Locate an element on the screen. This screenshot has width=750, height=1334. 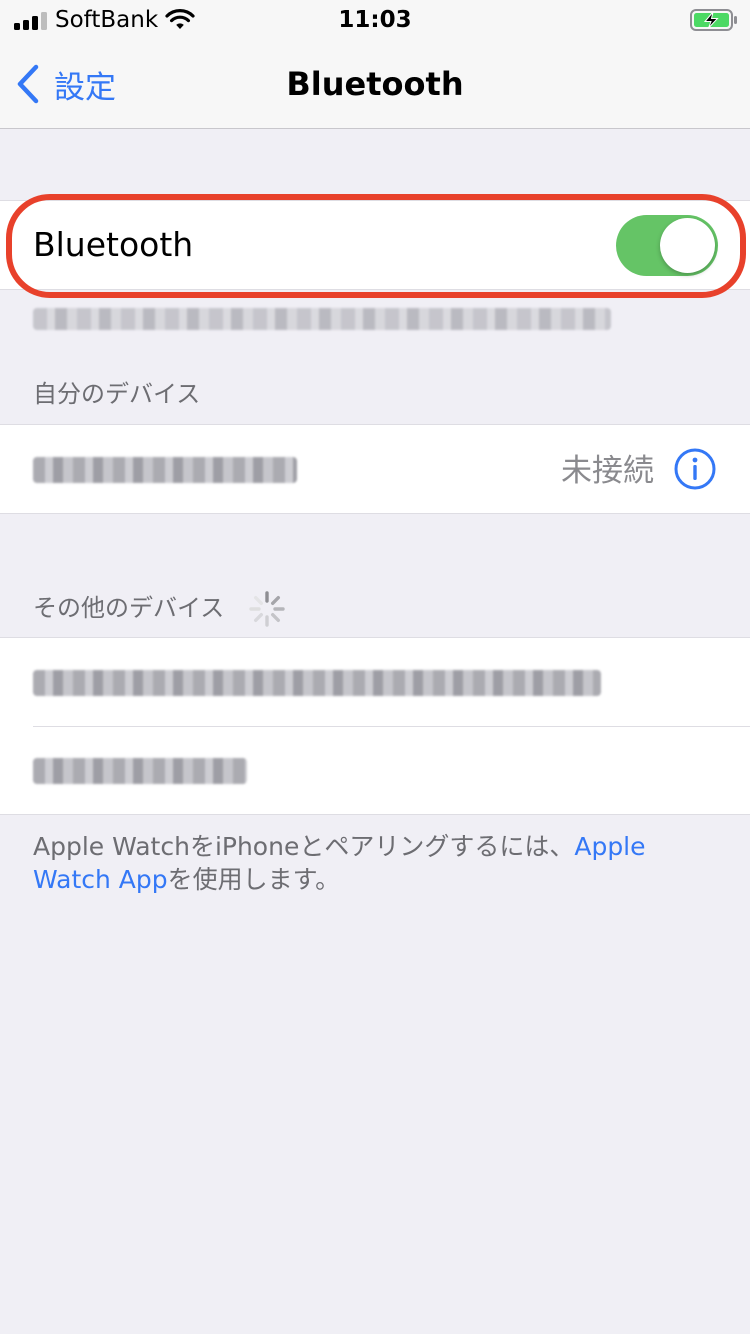
footer-text-end: を使用します。 is located at coordinates (254, 879).